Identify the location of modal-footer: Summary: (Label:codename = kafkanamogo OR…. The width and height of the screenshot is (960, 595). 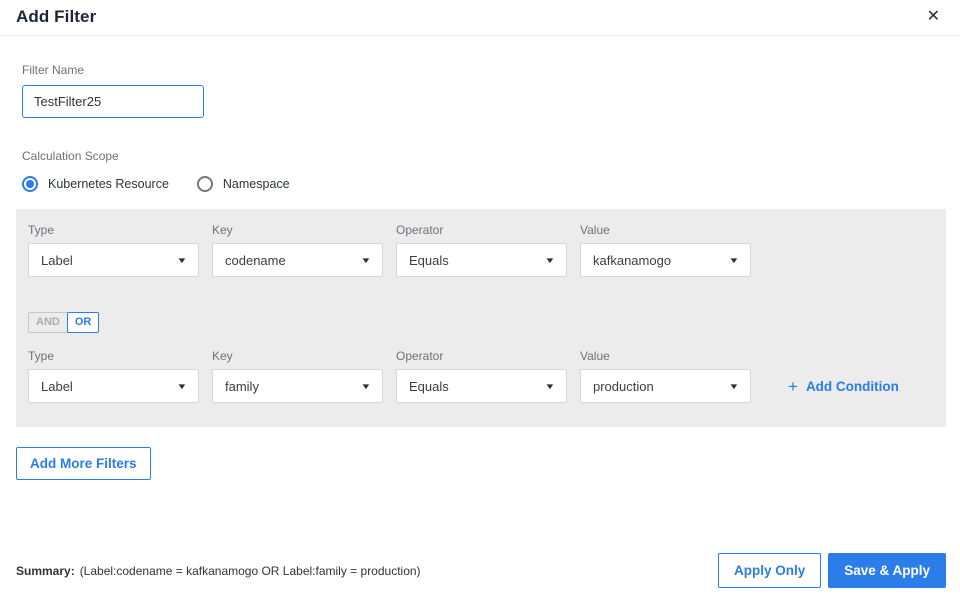
(480, 574).